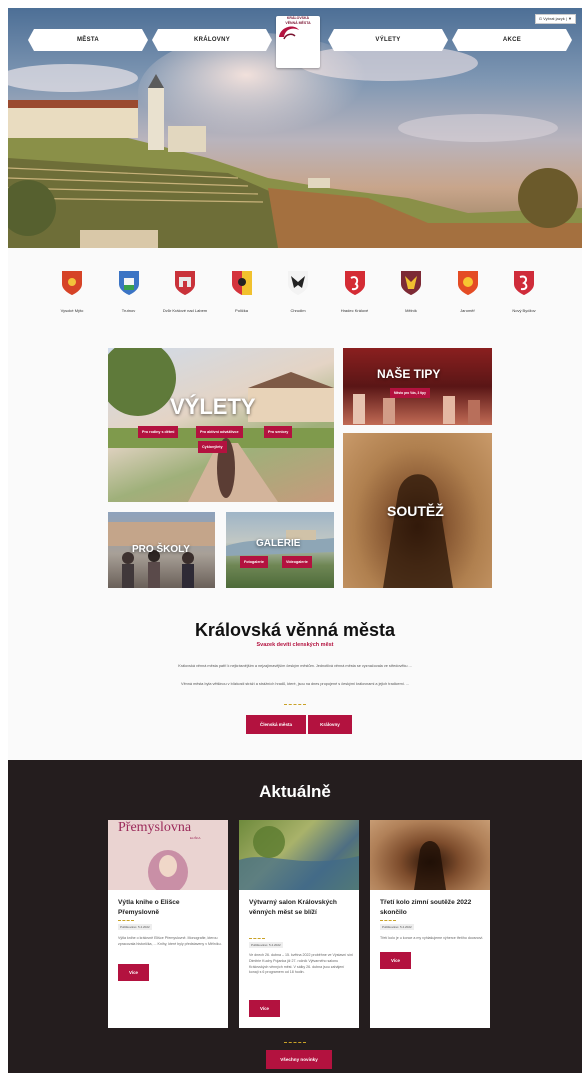 Image resolution: width=582 pixels, height=1073 pixels. Describe the element at coordinates (295, 704) in the screenshot. I see `about-separator` at that location.